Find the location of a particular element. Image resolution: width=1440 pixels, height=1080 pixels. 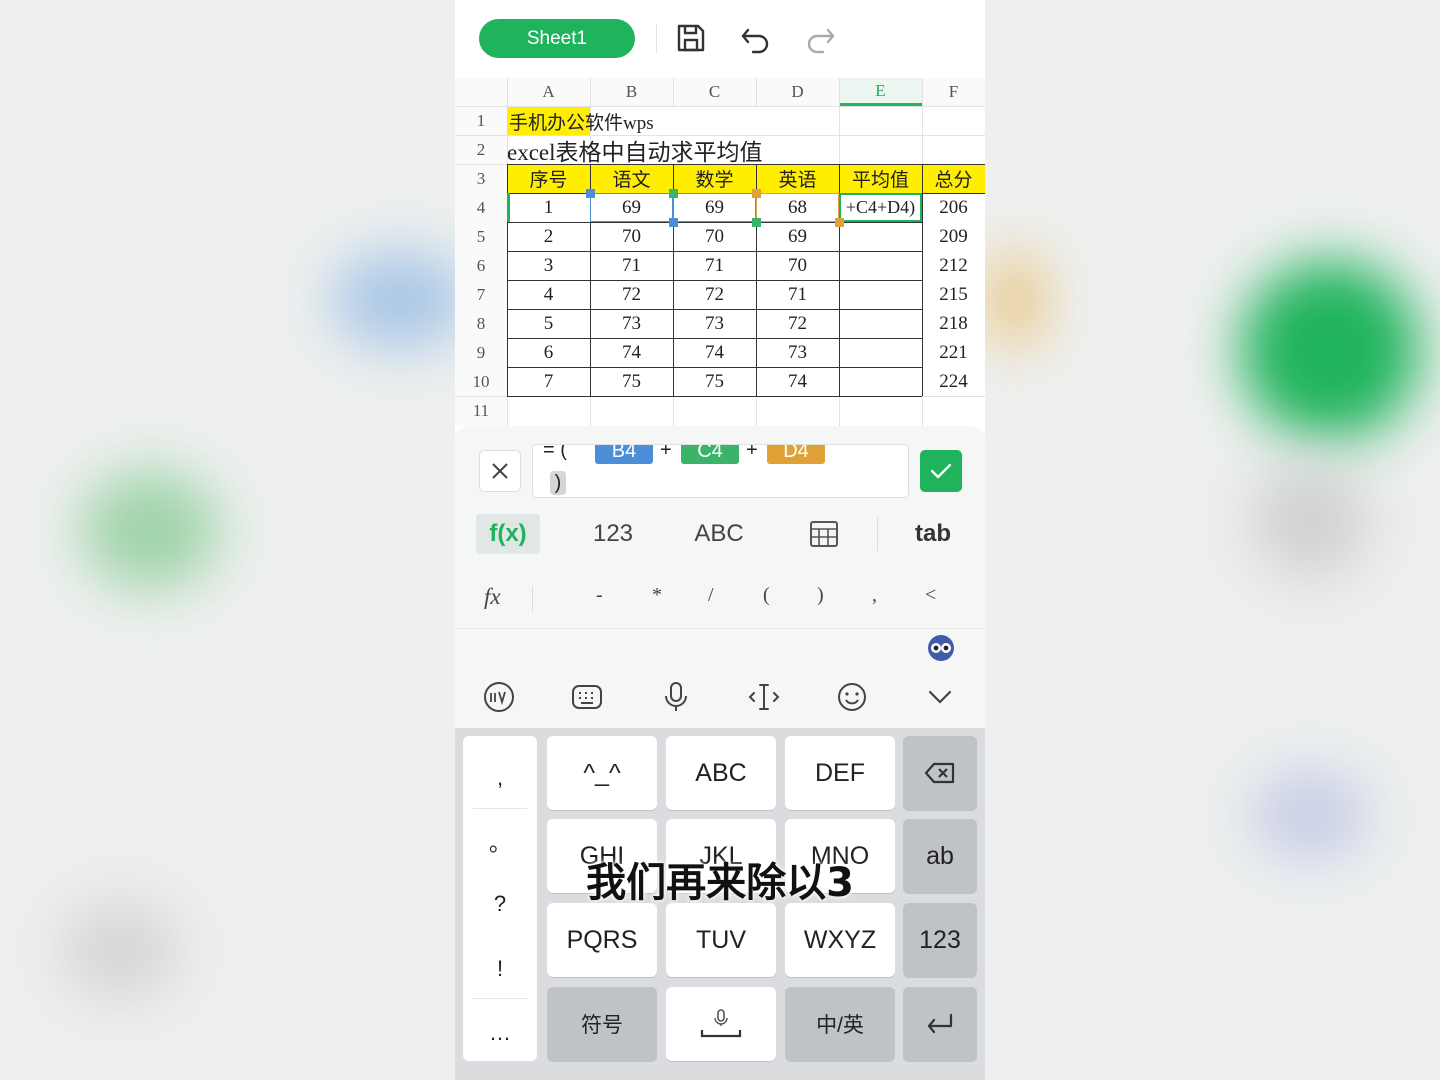

keyboard-icon is located at coordinates (587, 697).